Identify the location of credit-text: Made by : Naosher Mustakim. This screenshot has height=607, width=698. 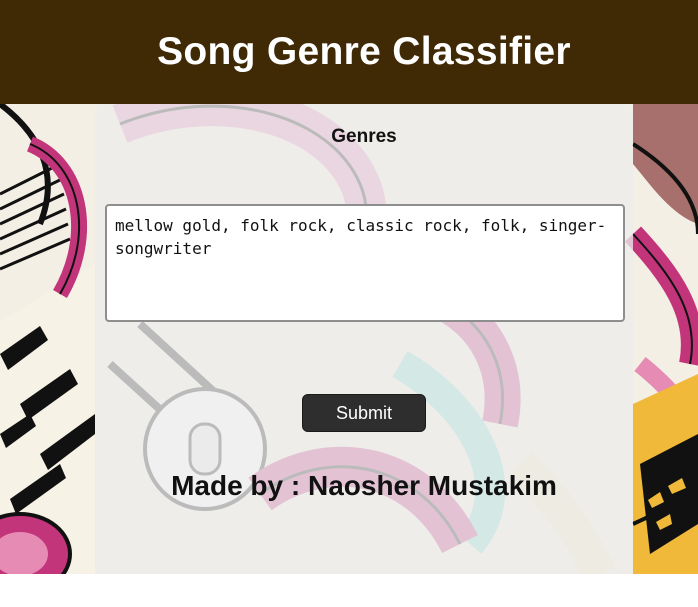
(364, 485).